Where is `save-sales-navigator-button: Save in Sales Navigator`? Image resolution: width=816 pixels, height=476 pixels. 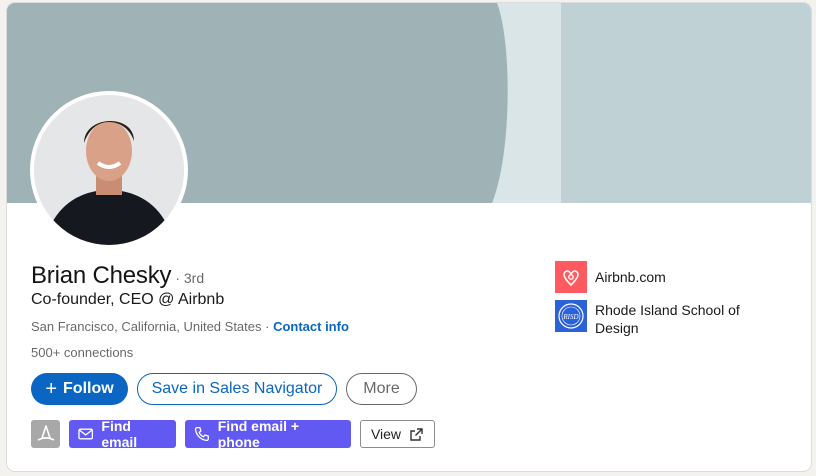
save-sales-navigator-button: Save in Sales Navigator is located at coordinates (237, 389).